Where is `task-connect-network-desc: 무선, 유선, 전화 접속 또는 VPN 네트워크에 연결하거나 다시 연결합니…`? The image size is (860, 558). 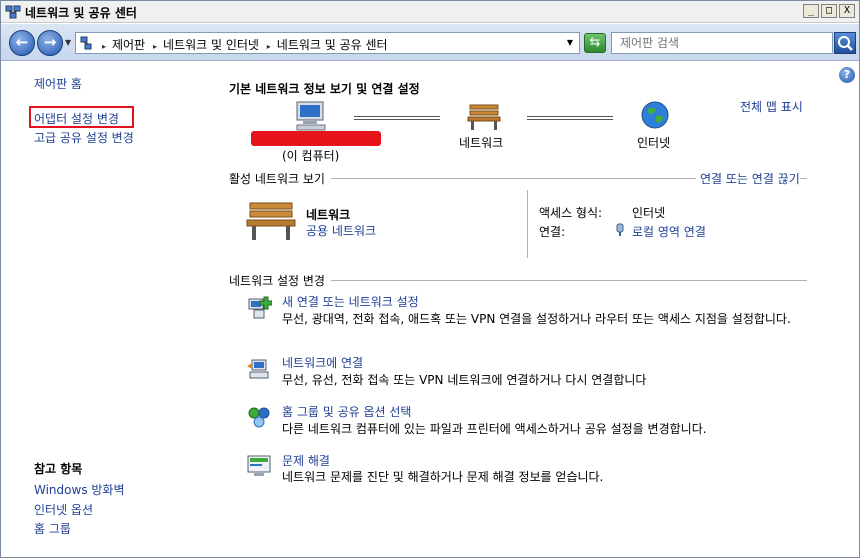
task-connect-network-desc: 무선, 유선, 전화 접속 또는 VPN 네트워크에 연결하거나 다시 연결합니… is located at coordinates (464, 380).